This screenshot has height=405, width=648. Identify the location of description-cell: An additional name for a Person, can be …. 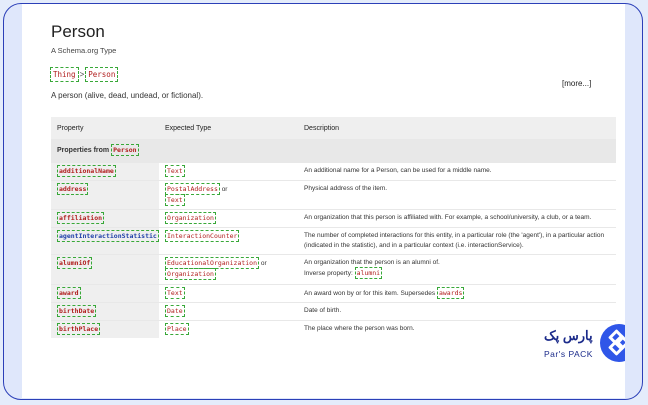
(457, 171).